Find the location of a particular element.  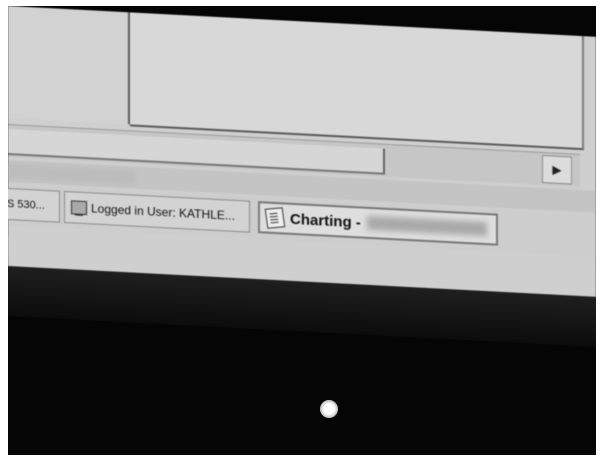

power-led is located at coordinates (329, 409).